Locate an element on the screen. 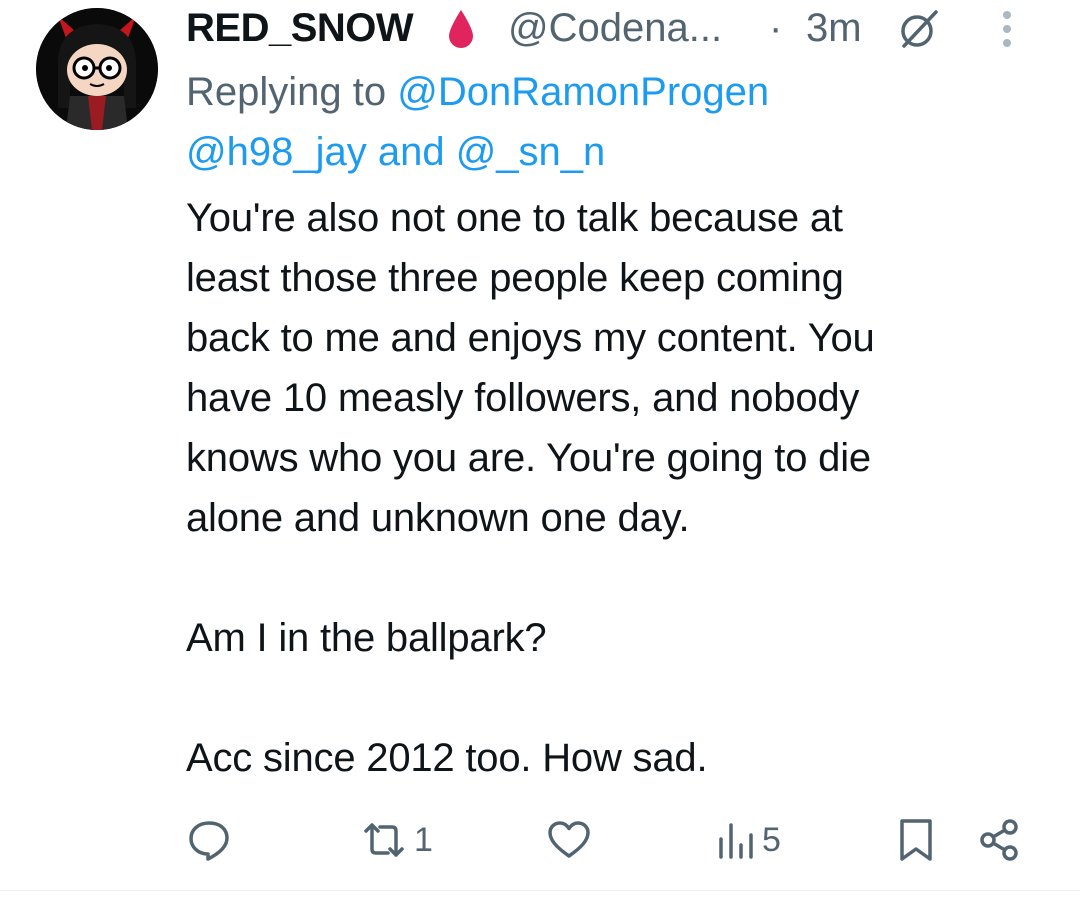 The image size is (1080, 921). avatar-image is located at coordinates (97, 69).